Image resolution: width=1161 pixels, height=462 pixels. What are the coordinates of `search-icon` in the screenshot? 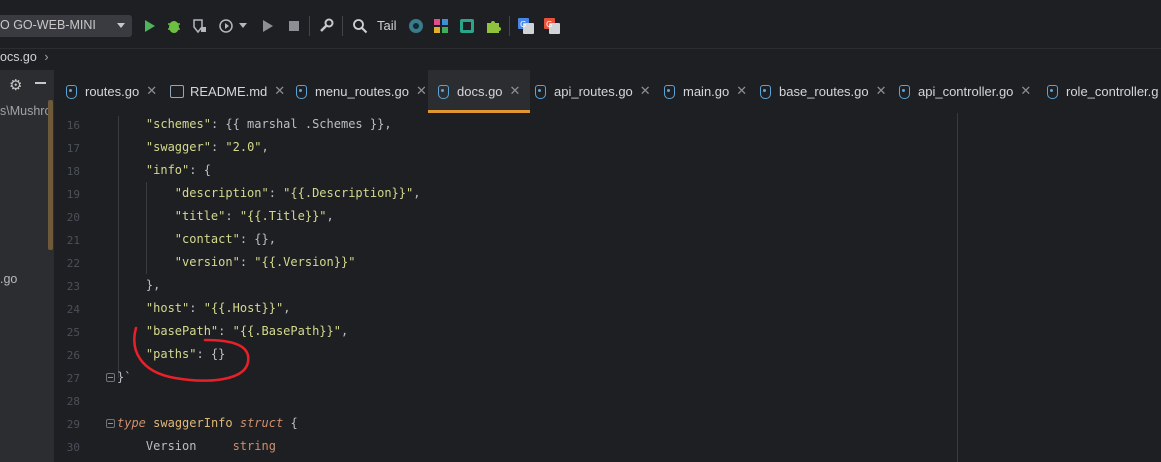 It's located at (360, 26).